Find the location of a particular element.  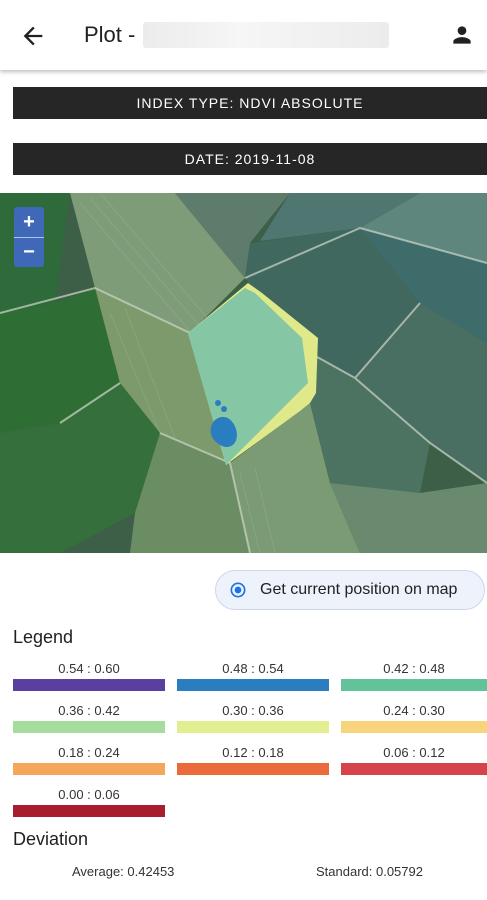

legend-item-label: 0.30 : 0.36 is located at coordinates (253, 710).